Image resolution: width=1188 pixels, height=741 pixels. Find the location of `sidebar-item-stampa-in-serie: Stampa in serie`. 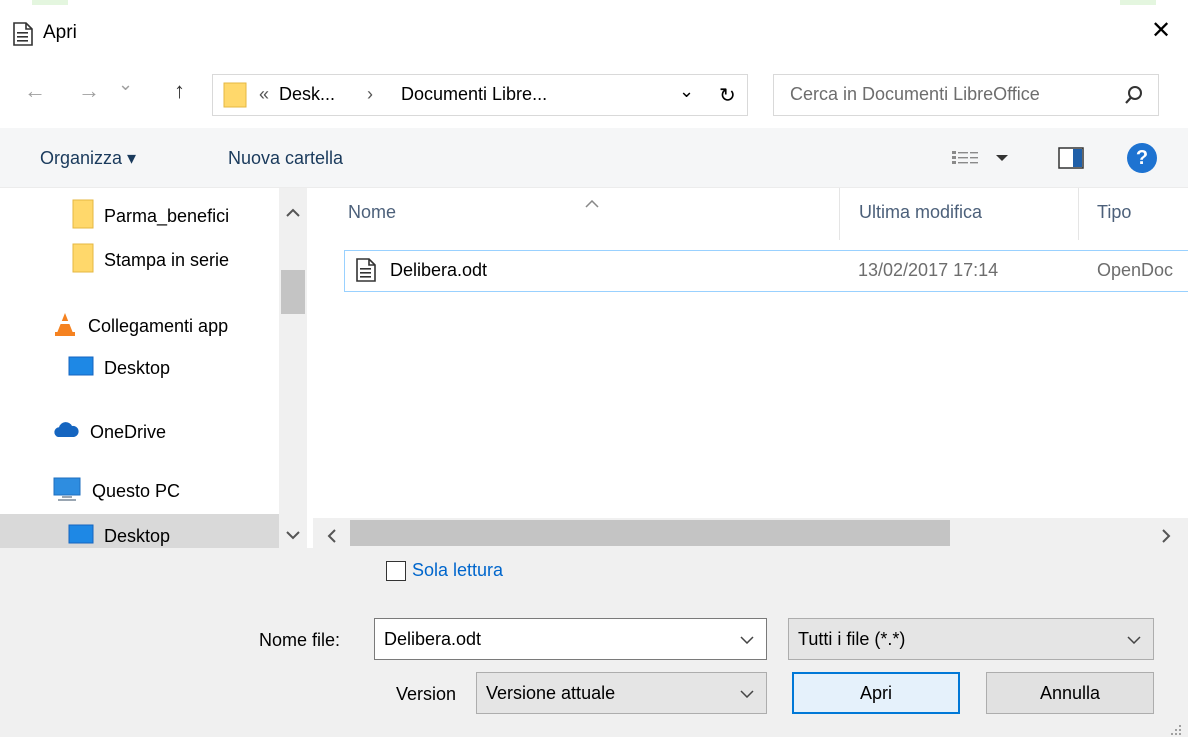

sidebar-item-stampa-in-serie: Stampa in serie is located at coordinates (140, 260).